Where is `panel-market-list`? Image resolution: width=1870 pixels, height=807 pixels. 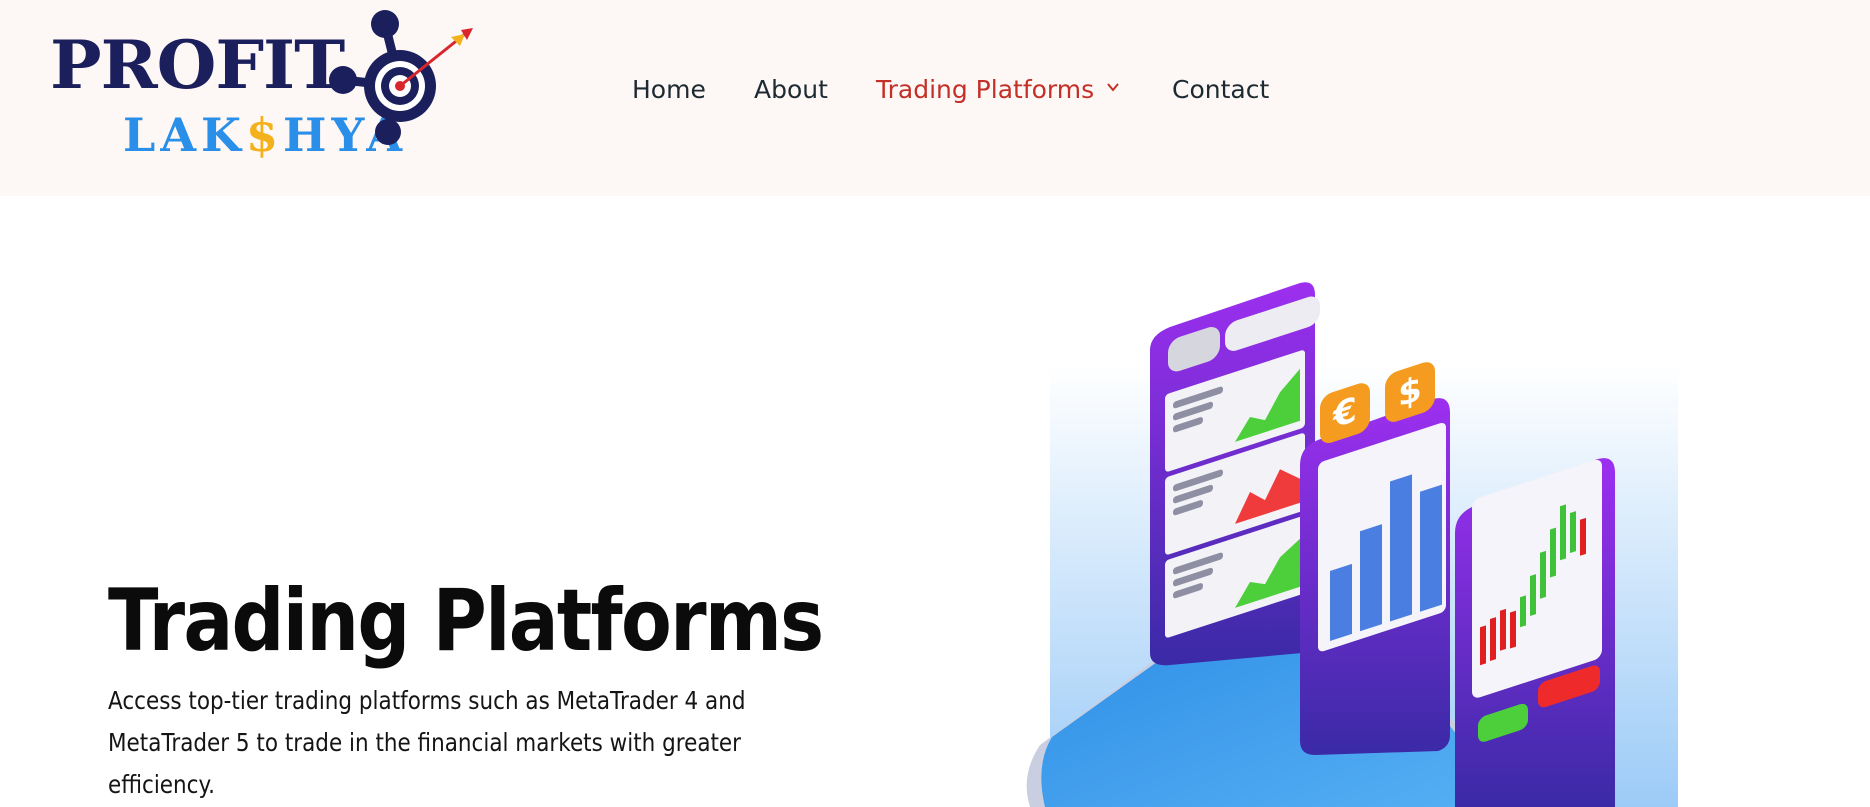
panel-market-list is located at coordinates (1235, 474).